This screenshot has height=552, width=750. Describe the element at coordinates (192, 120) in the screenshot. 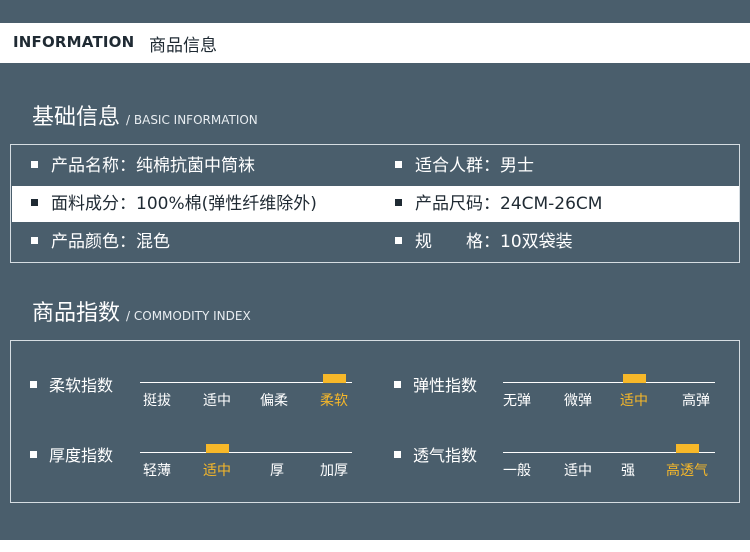

I see `basic-subtitle: / BASIC INFORMATION` at that location.